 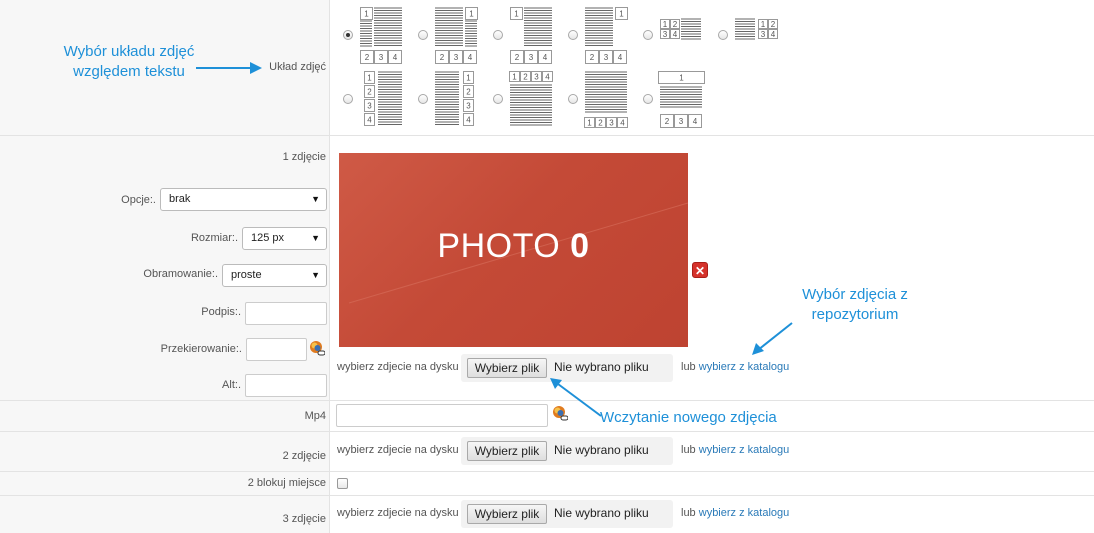 I want to click on annotation-repo: Wybór zdjęcia z repozytorium, so click(x=855, y=304).